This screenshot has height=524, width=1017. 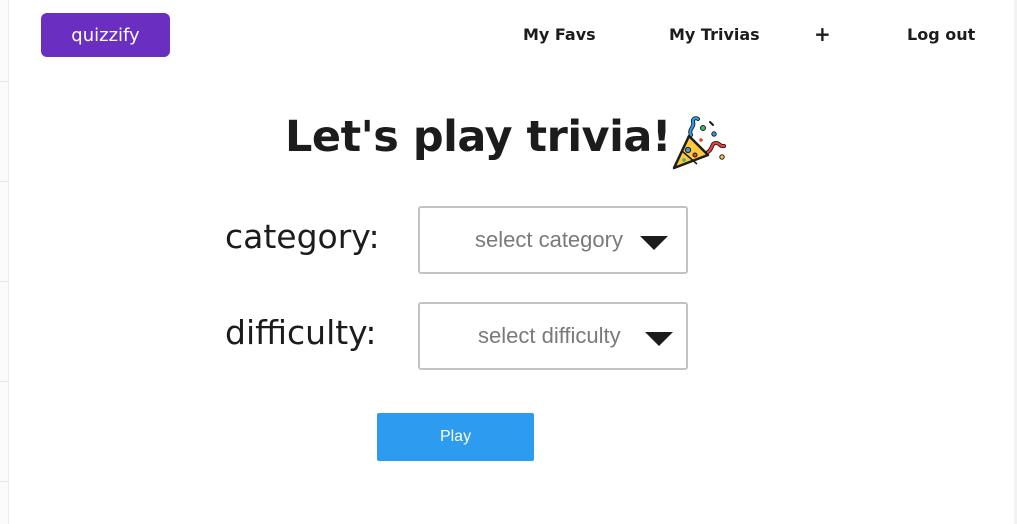 What do you see at coordinates (549, 239) in the screenshot?
I see `category-select-value: select category` at bounding box center [549, 239].